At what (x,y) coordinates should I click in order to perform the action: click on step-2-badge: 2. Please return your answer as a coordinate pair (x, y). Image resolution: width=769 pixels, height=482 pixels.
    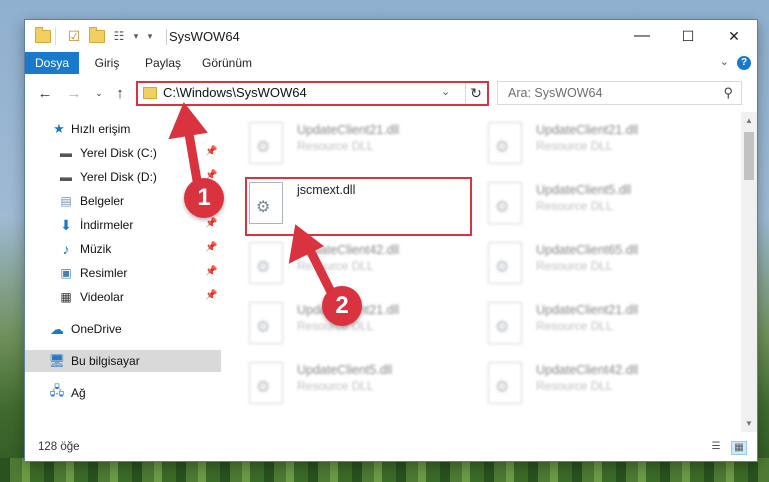
    Looking at the image, I should click on (342, 306).